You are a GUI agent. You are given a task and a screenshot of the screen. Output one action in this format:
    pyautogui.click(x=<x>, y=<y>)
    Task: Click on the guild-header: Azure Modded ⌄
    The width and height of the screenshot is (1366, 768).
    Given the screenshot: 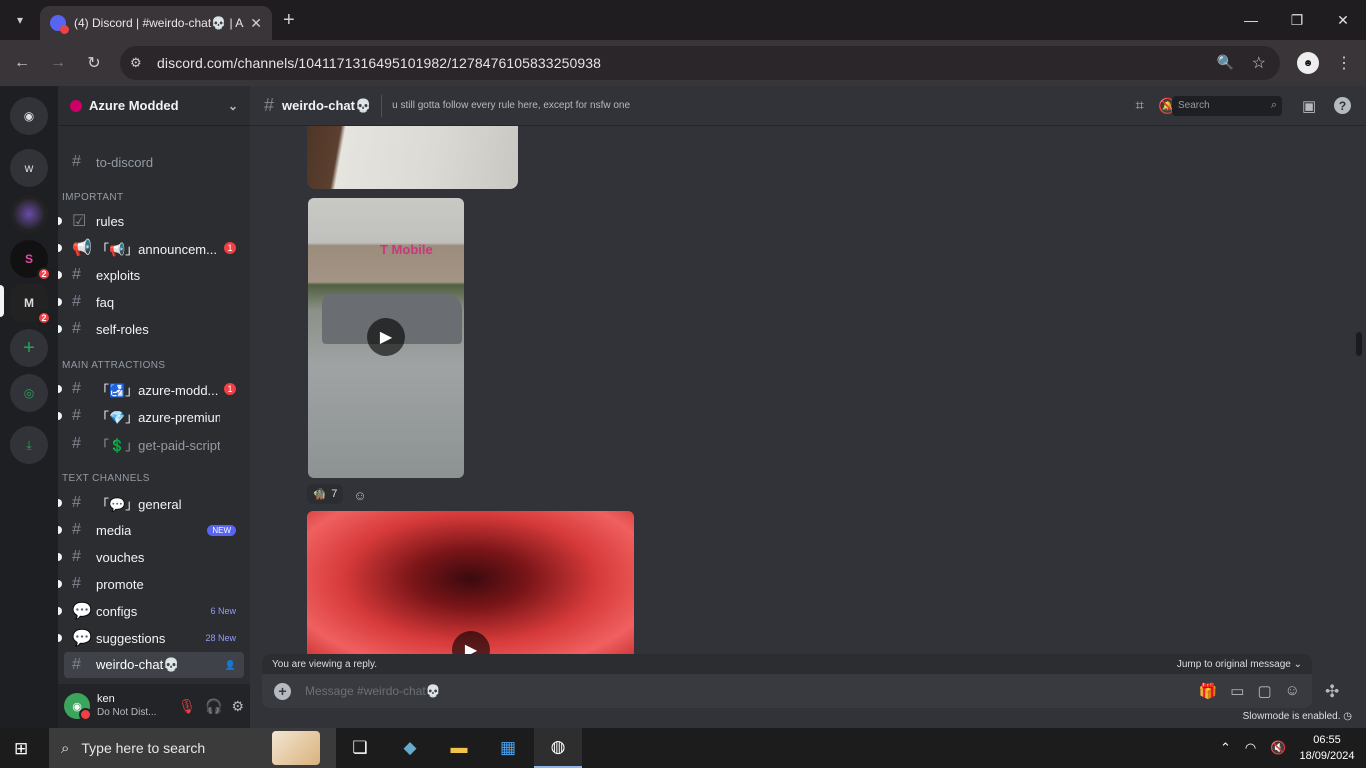 What is the action you would take?
    pyautogui.click(x=154, y=106)
    